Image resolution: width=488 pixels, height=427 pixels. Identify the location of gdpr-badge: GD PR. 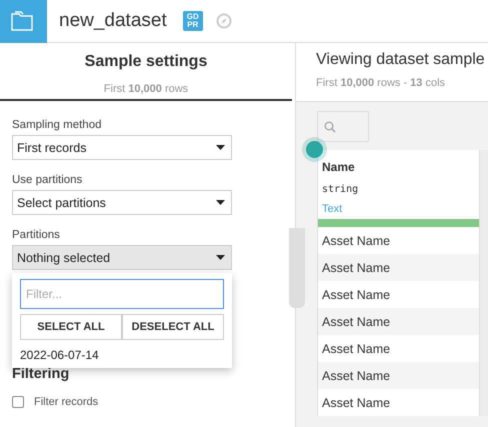
(192, 21).